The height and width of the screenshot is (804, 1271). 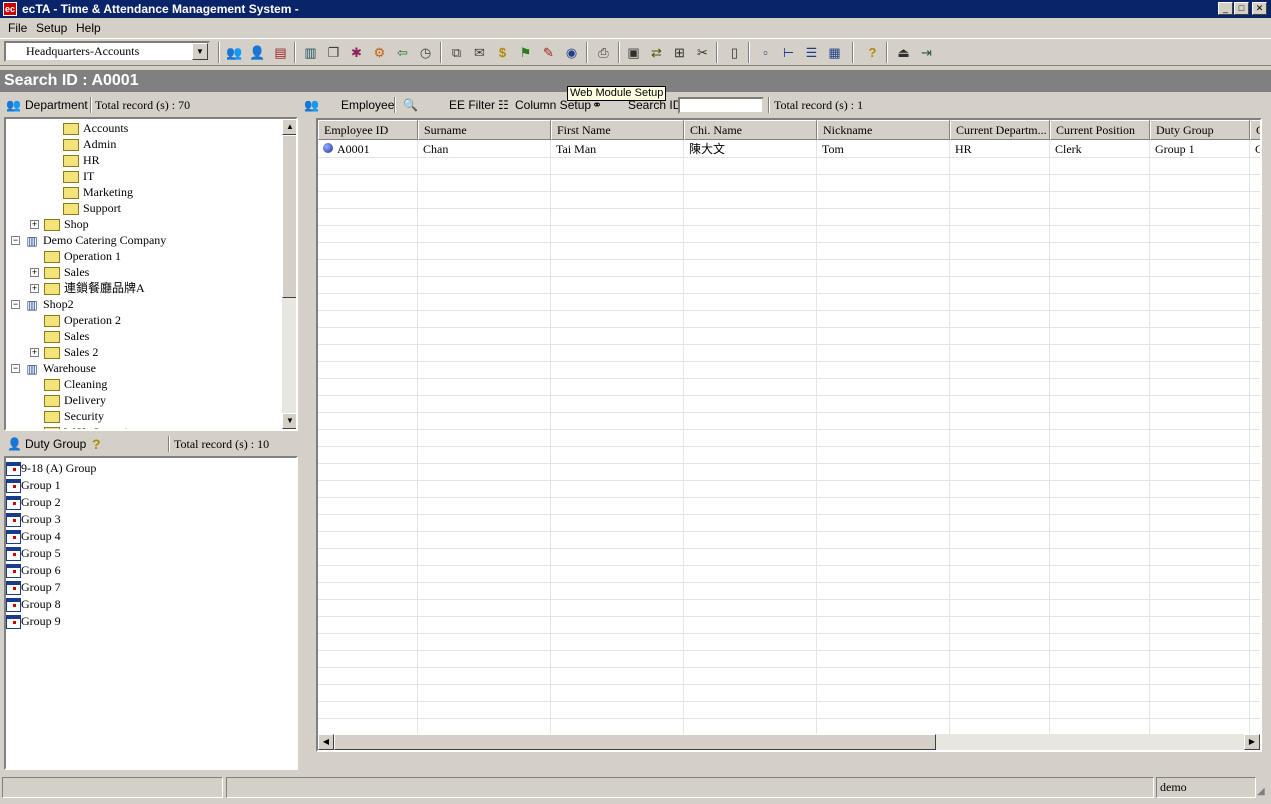 What do you see at coordinates (765, 52) in the screenshot?
I see `large-icons-view-icon: ▫` at bounding box center [765, 52].